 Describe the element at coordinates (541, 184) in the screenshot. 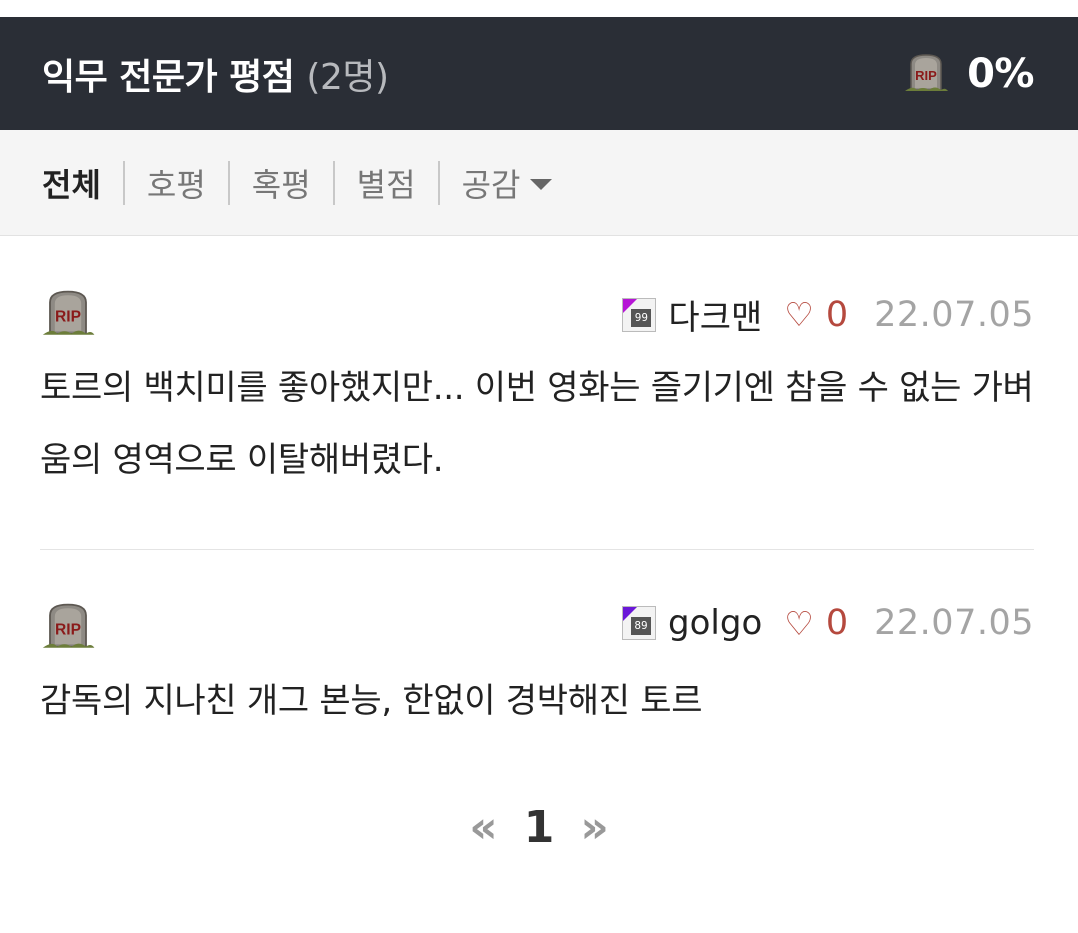

I see `caret-down-icon` at that location.